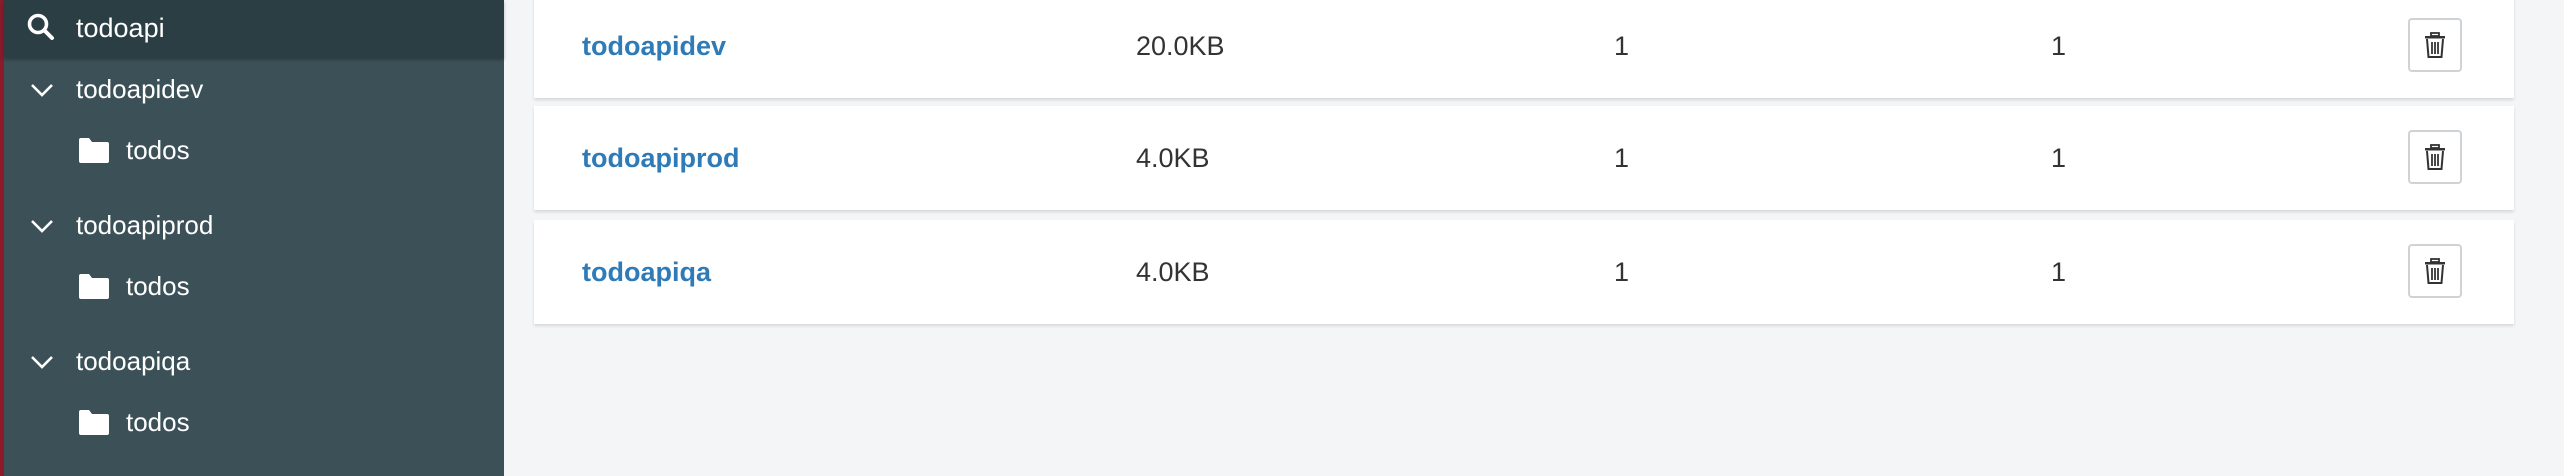 Image resolution: width=2564 pixels, height=476 pixels. I want to click on sidebar-search, so click(254, 29).